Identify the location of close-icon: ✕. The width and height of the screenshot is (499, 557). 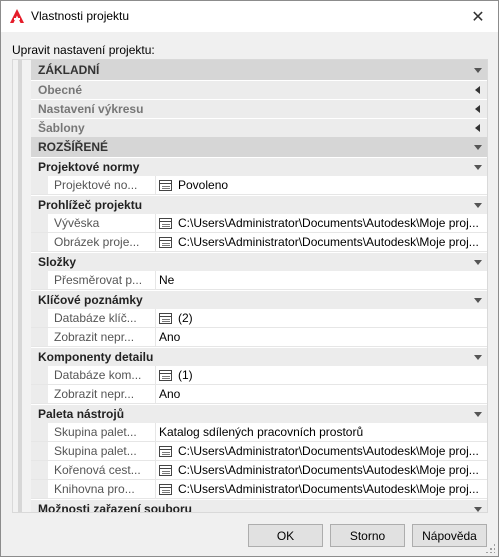
(478, 17).